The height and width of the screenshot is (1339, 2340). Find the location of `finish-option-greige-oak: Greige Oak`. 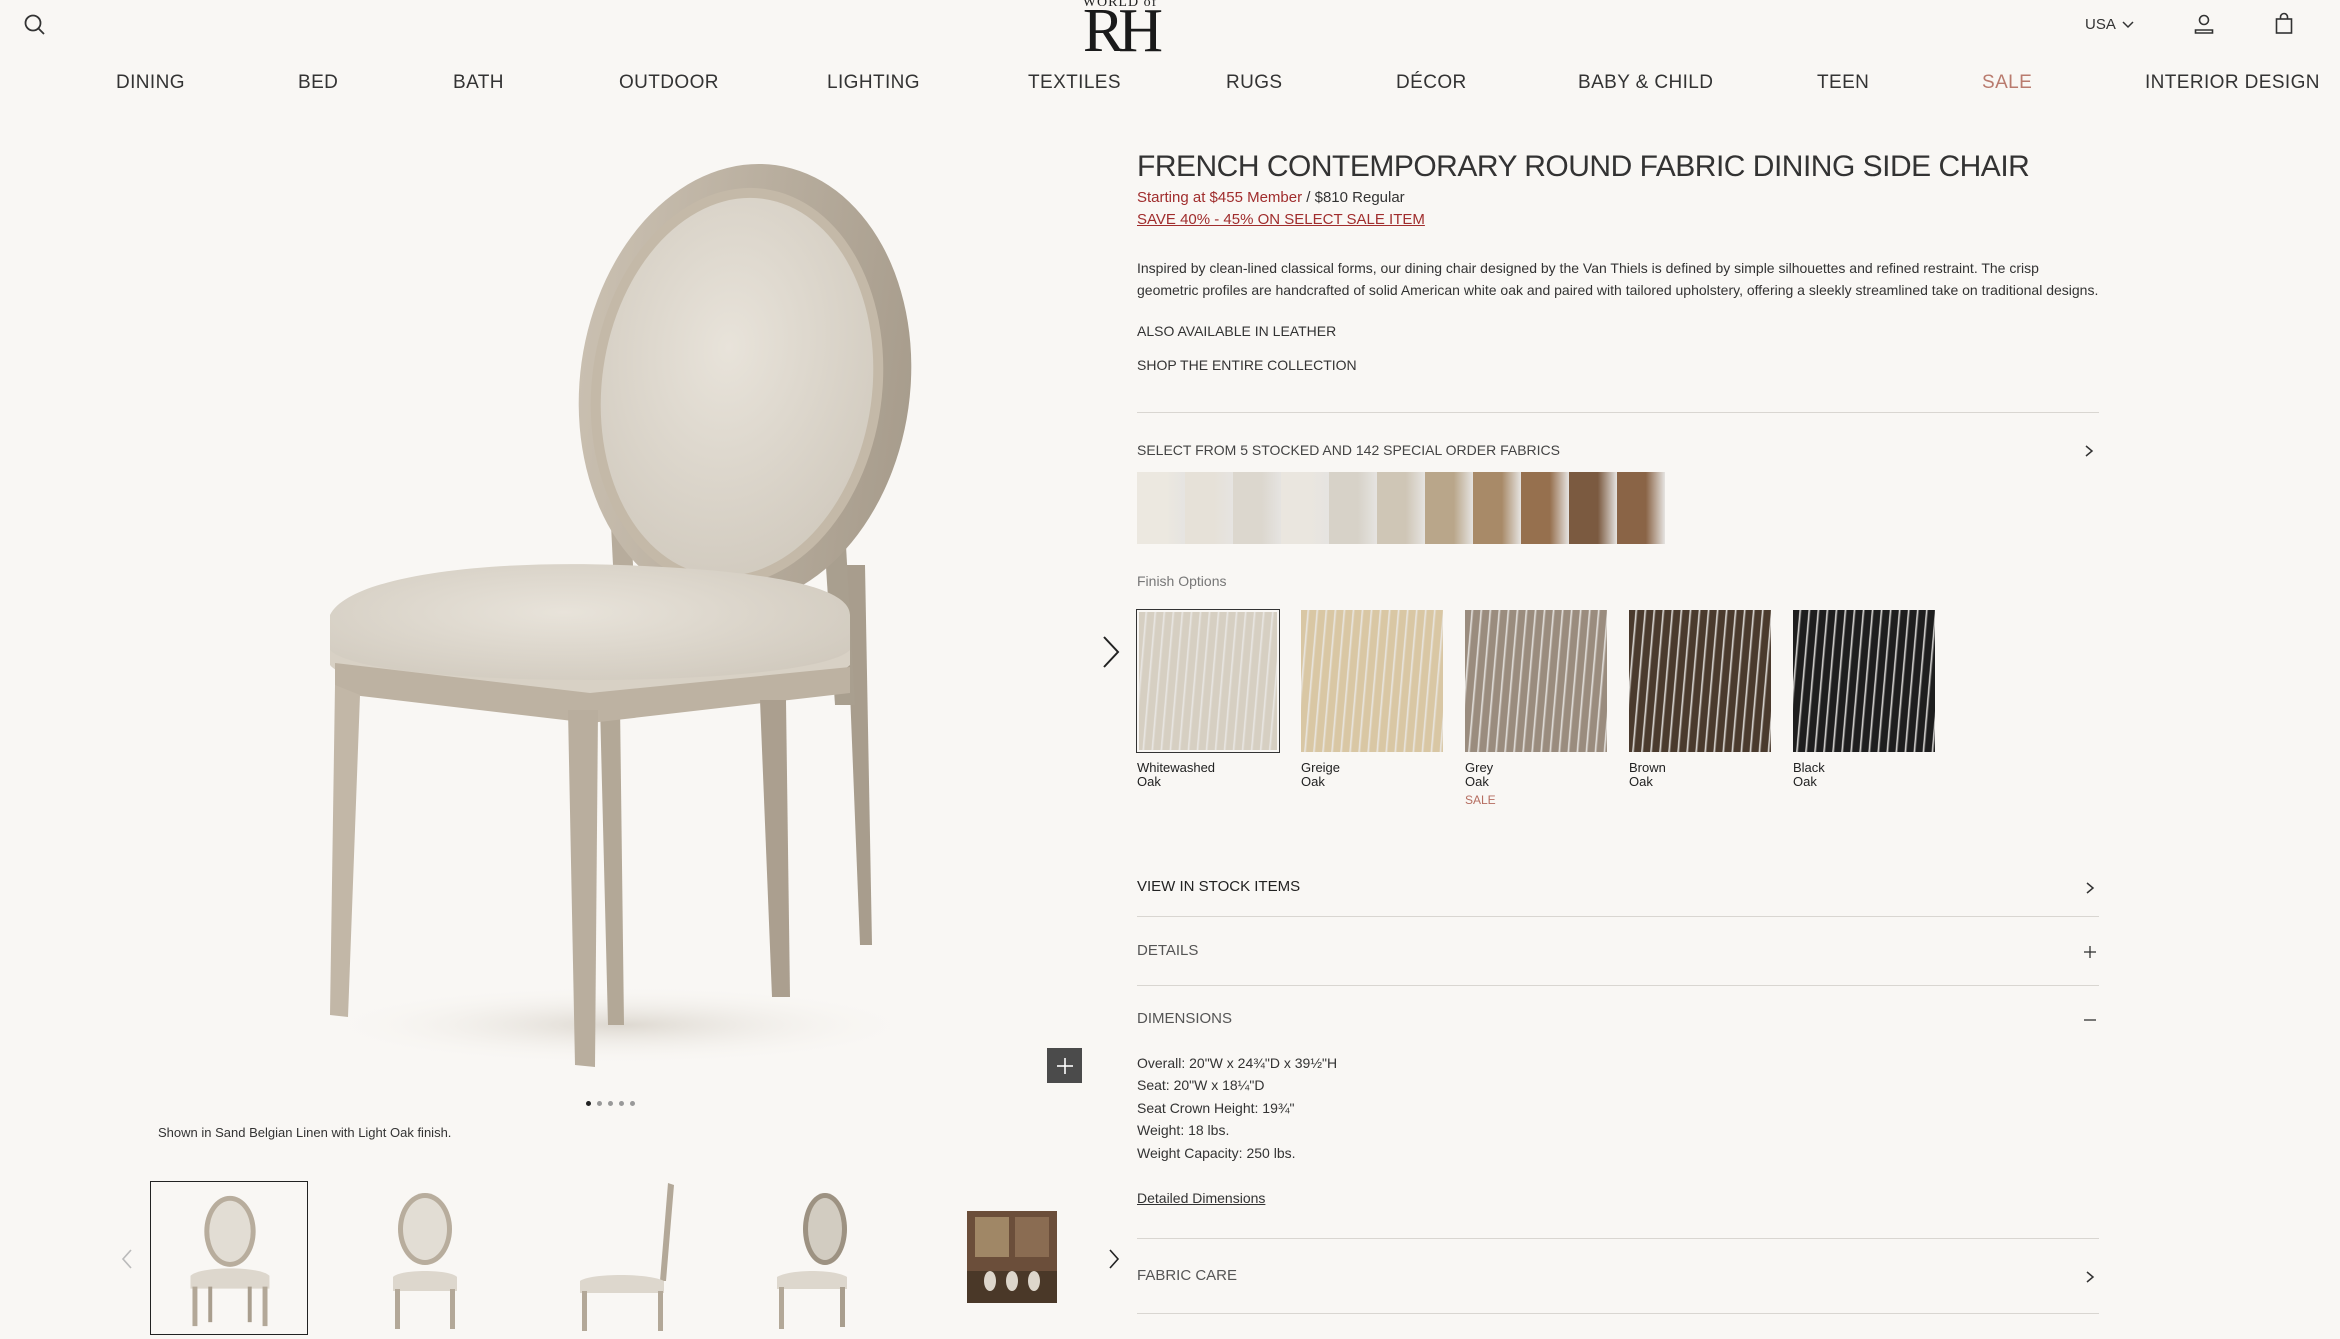

finish-option-greige-oak: Greige Oak is located at coordinates (1372, 701).